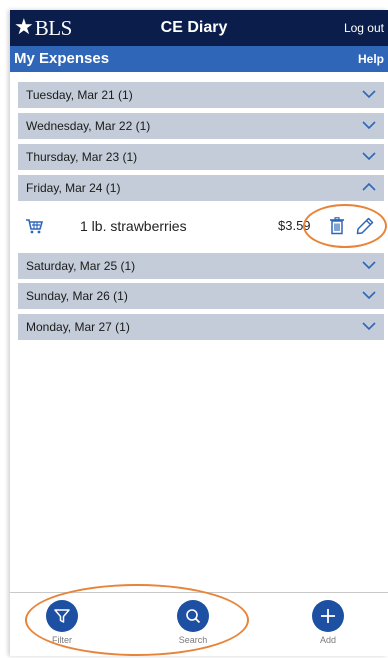 Image resolution: width=388 pixels, height=658 pixels. I want to click on plus-icon, so click(328, 616).